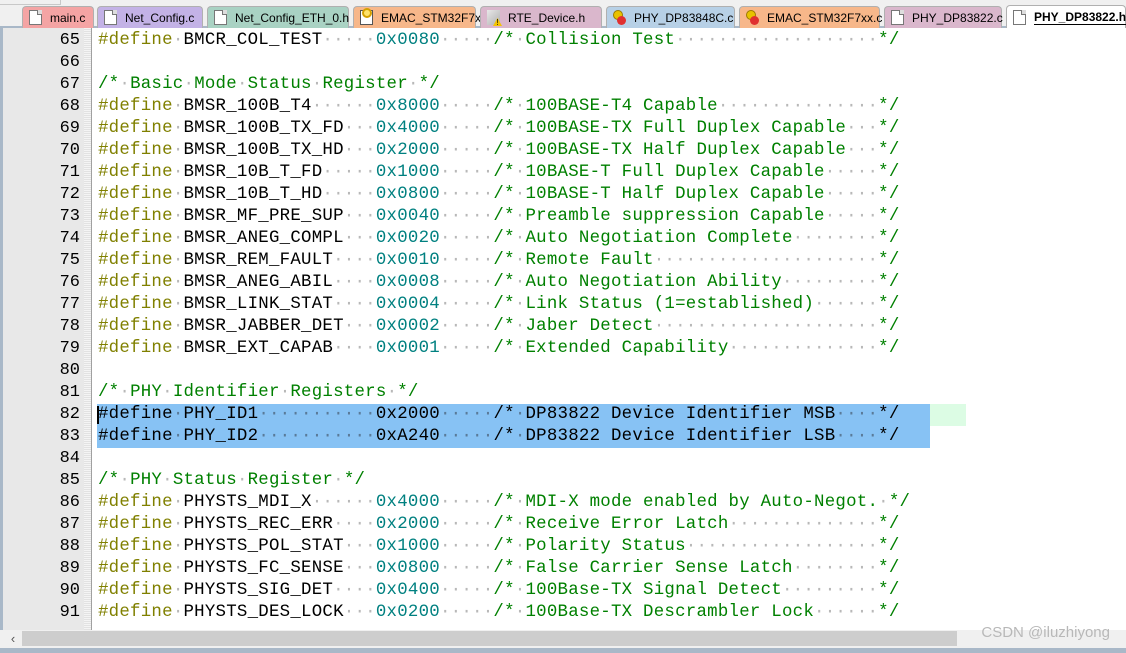 This screenshot has width=1126, height=653. Describe the element at coordinates (157, 84) in the screenshot. I see `comment-word: Basic` at that location.